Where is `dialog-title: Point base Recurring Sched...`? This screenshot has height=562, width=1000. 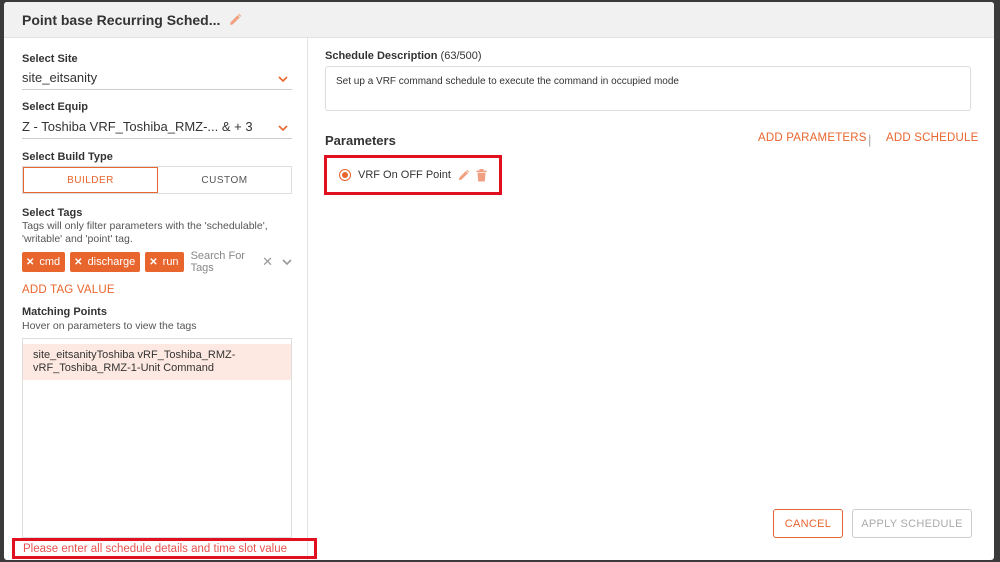 dialog-title: Point base Recurring Sched... is located at coordinates (121, 19).